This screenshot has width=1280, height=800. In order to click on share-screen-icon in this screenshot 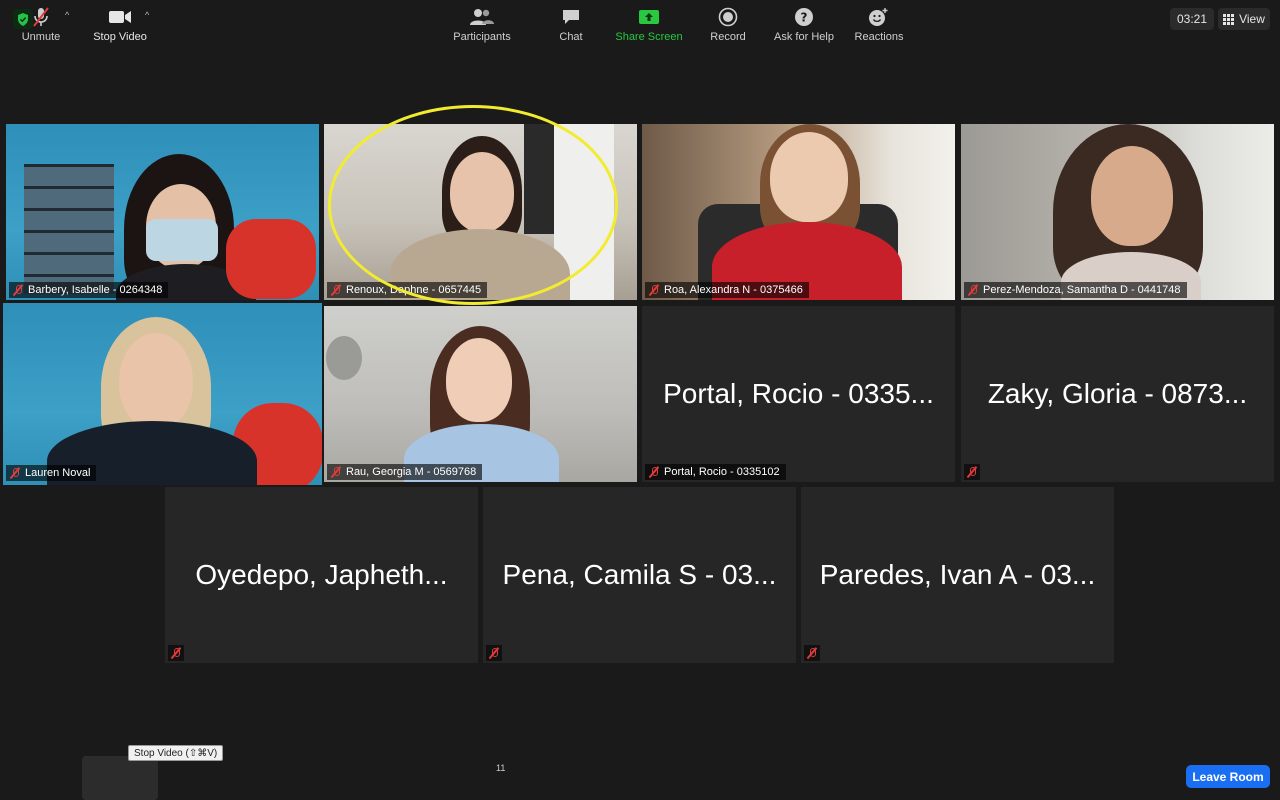, I will do `click(649, 17)`.